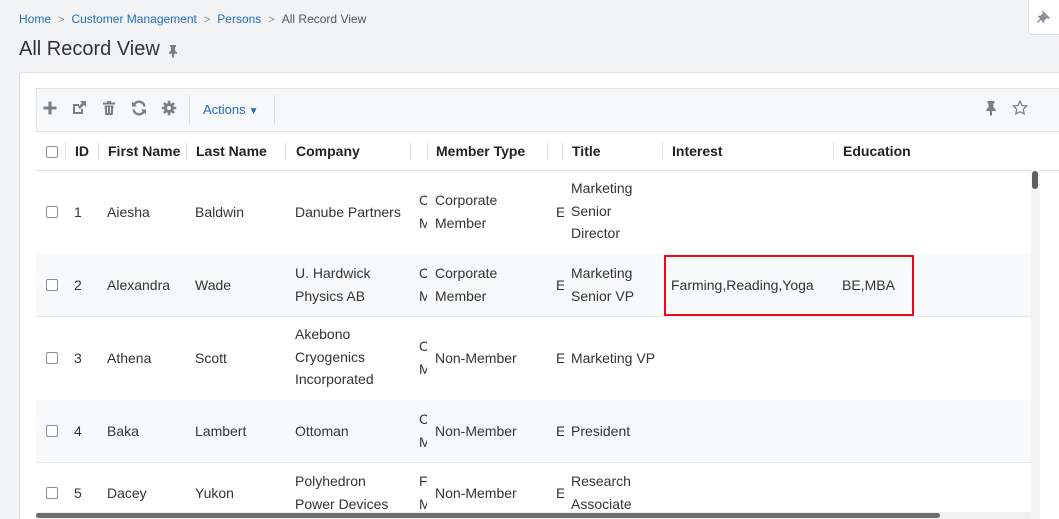 The height and width of the screenshot is (519, 1059). I want to click on column-header-last-name: Last Name, so click(231, 151).